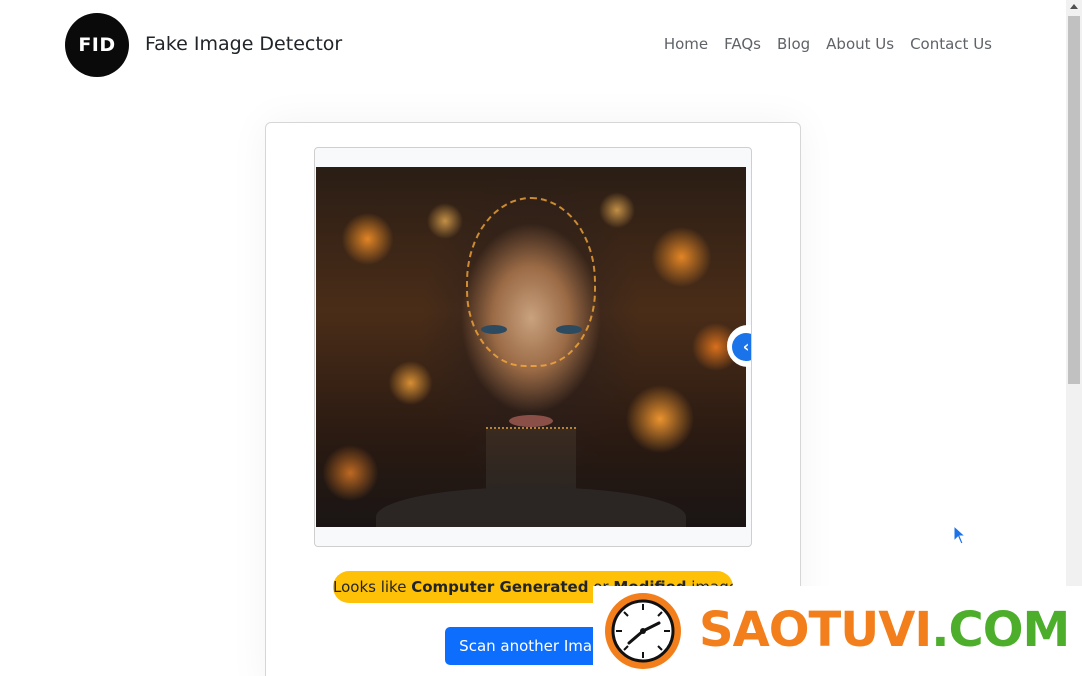  I want to click on image-shoulders, so click(531, 507).